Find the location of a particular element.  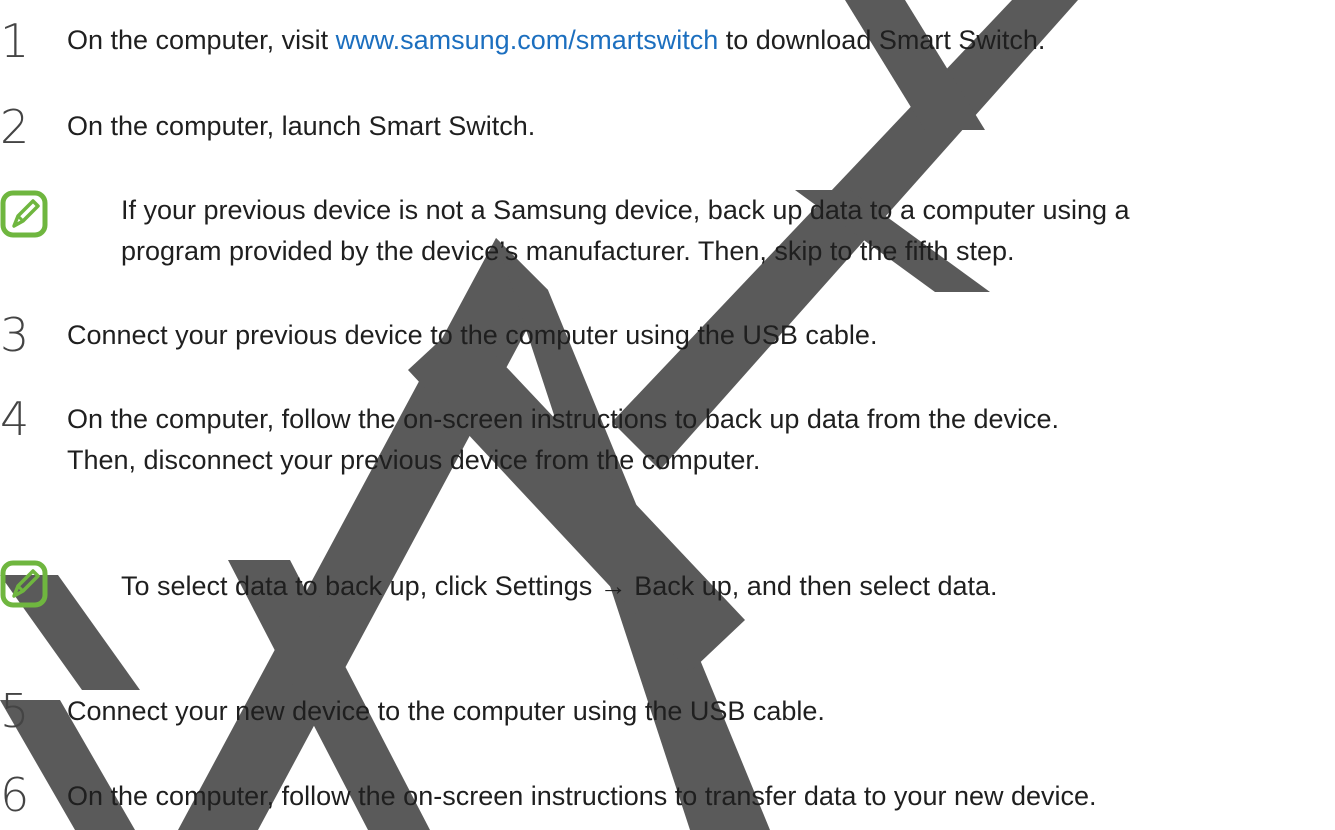

step-number: 6 is located at coordinates (15, 795).